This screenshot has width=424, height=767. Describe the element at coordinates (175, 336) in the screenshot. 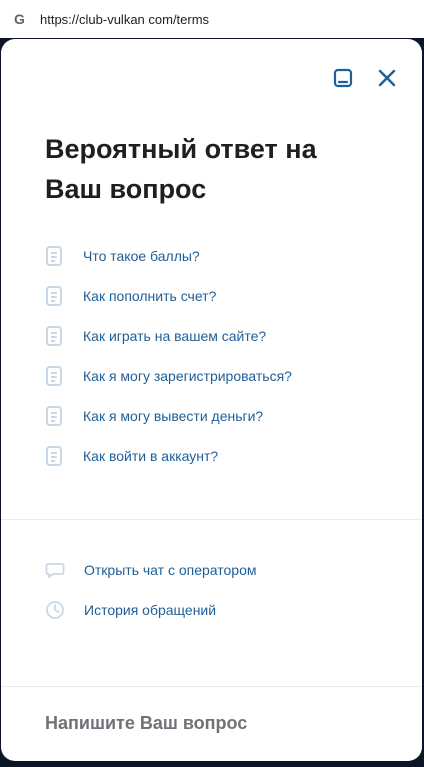

I see `faq-item-label: Как играть на вашем сайте?` at that location.